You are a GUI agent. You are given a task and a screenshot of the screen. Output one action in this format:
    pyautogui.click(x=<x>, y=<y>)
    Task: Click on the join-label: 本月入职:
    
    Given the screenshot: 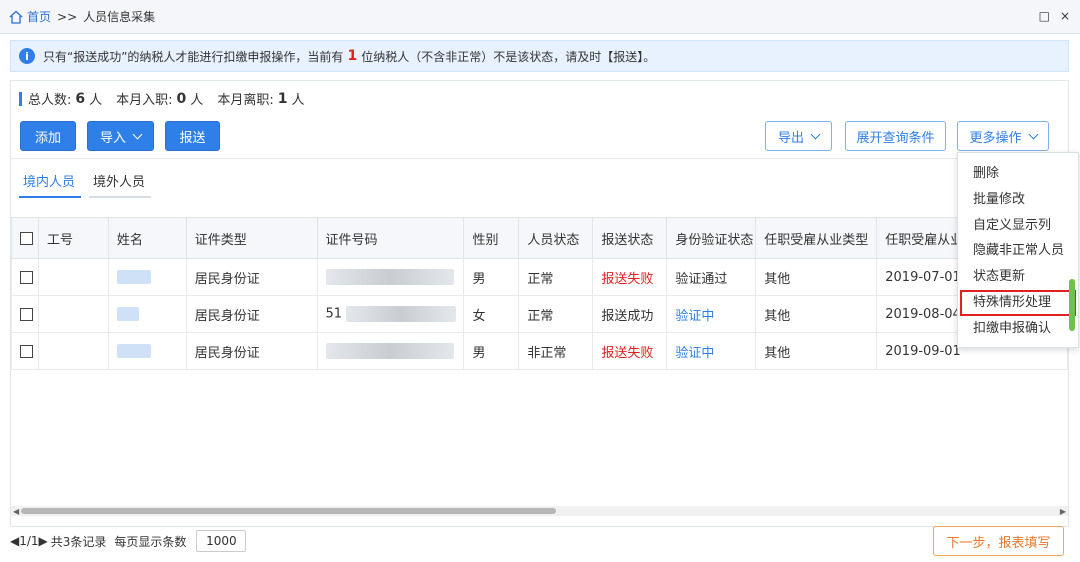 What is the action you would take?
    pyautogui.click(x=144, y=100)
    